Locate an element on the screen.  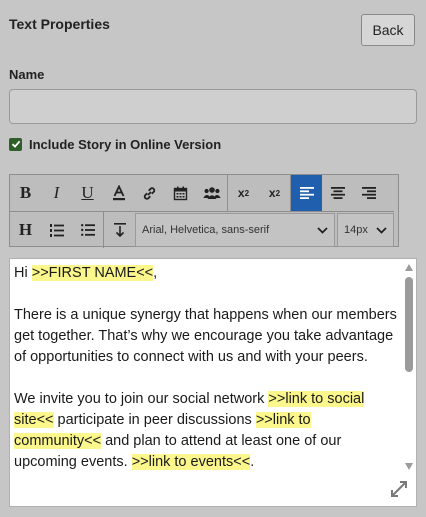
scroll-down-arrow-icon is located at coordinates (409, 466).